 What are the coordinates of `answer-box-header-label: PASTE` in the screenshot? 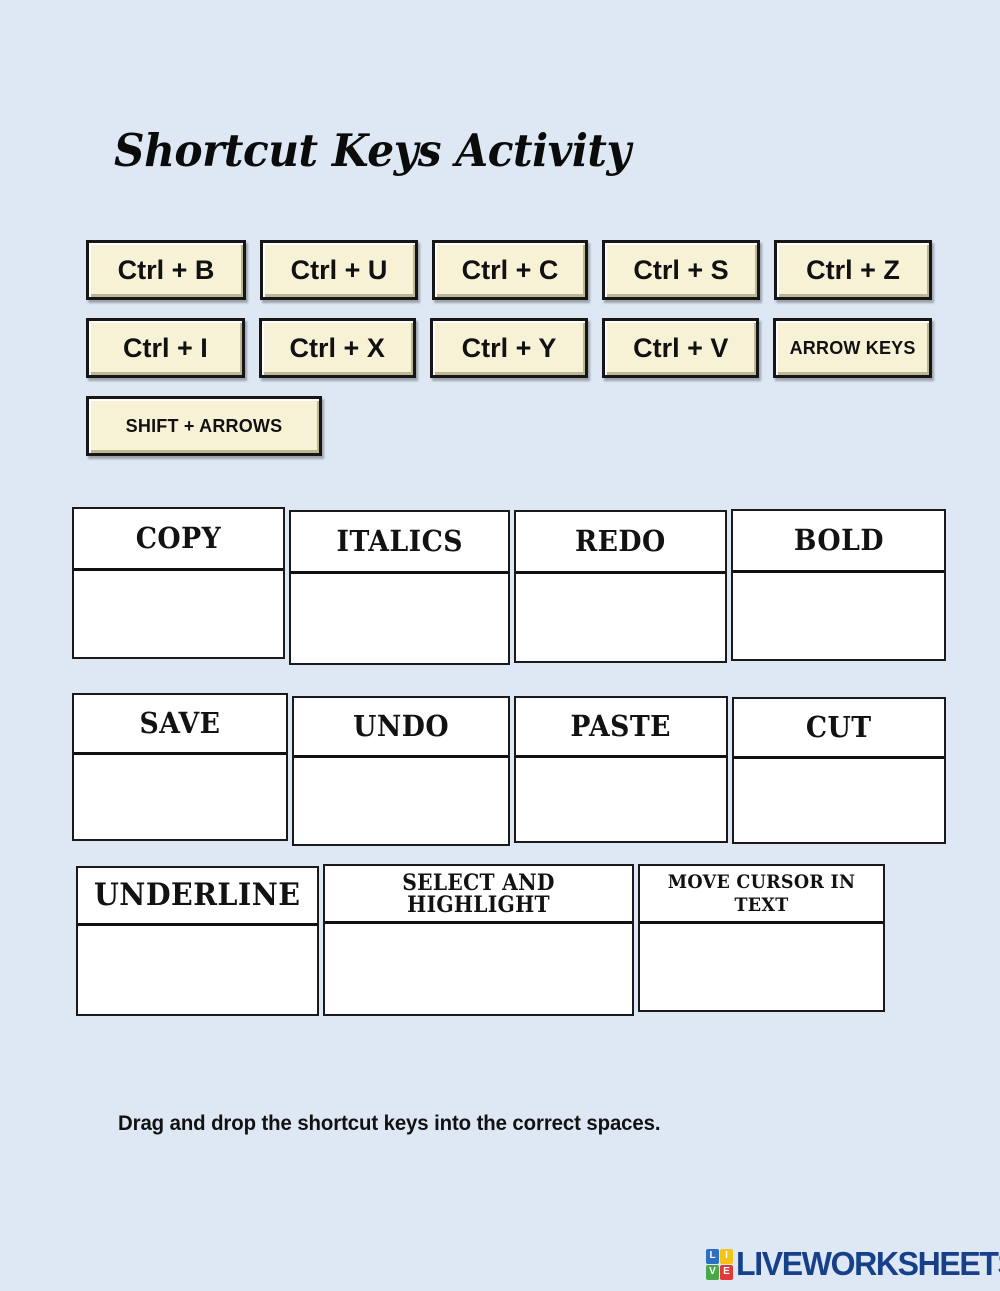 It's located at (621, 726).